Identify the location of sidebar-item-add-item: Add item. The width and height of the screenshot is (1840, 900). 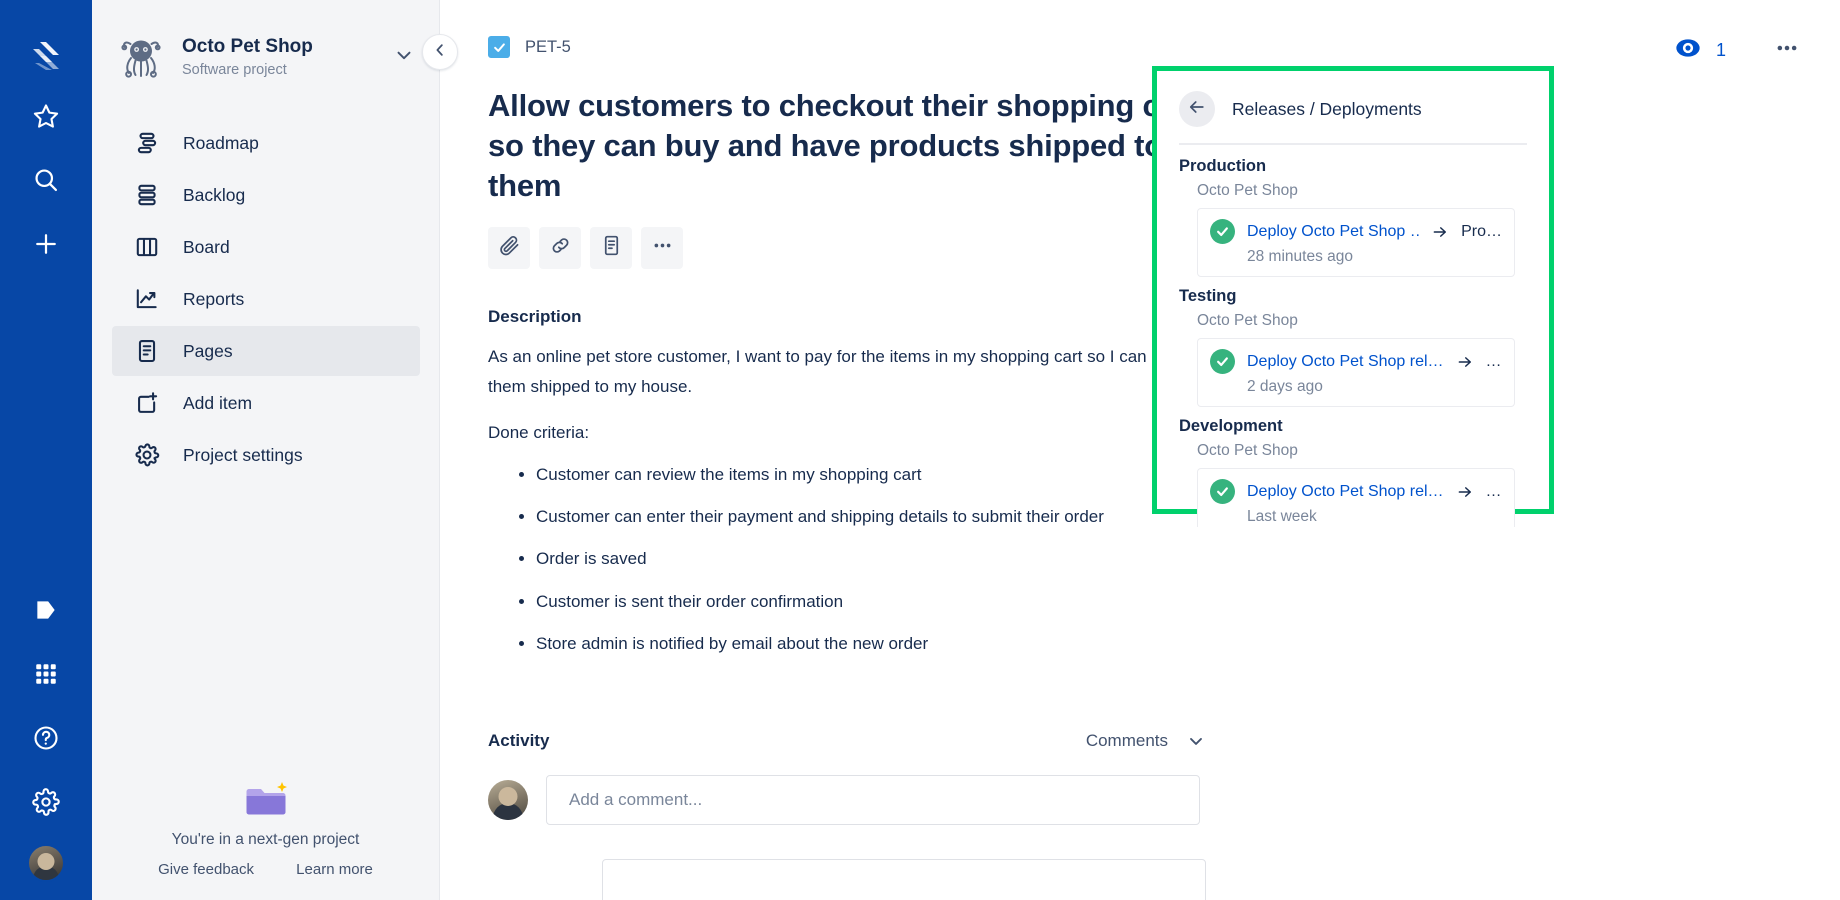
(266, 403).